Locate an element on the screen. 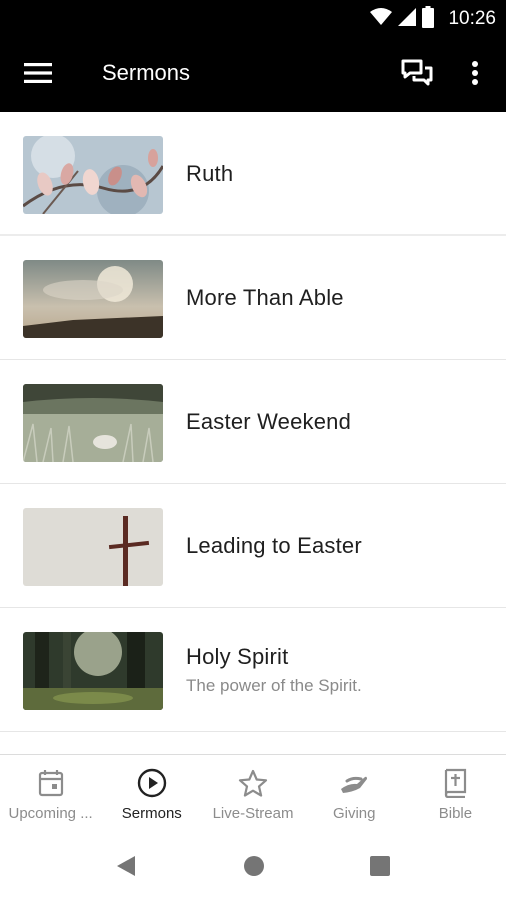 The height and width of the screenshot is (900, 506). sermon-thumbnail-magnolia is located at coordinates (93, 175).